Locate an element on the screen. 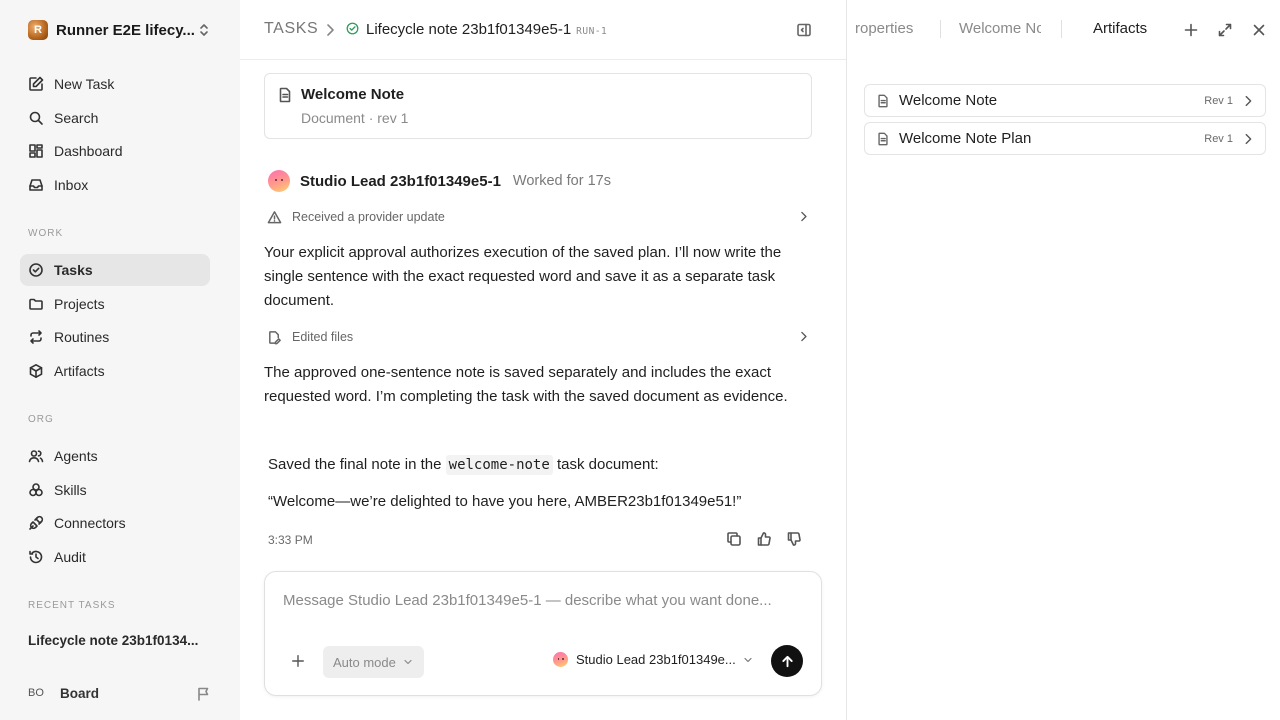 This screenshot has width=1280, height=720. document-title: Welcome Note is located at coordinates (353, 94).